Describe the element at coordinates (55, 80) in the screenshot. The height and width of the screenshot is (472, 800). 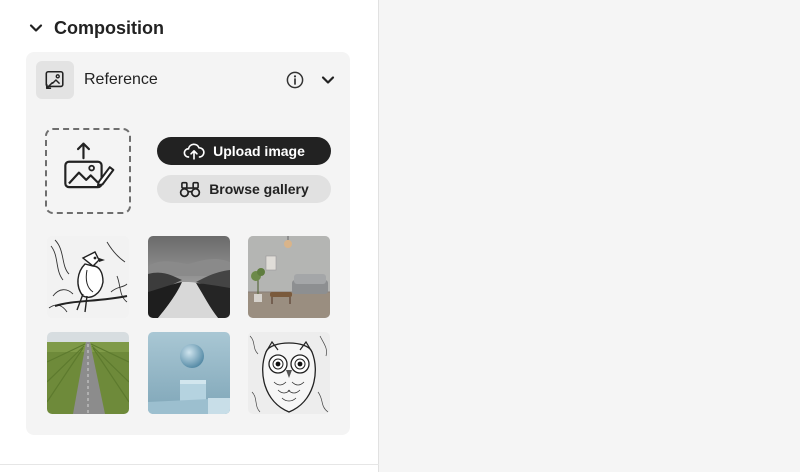
I see `image-reference-icon` at that location.